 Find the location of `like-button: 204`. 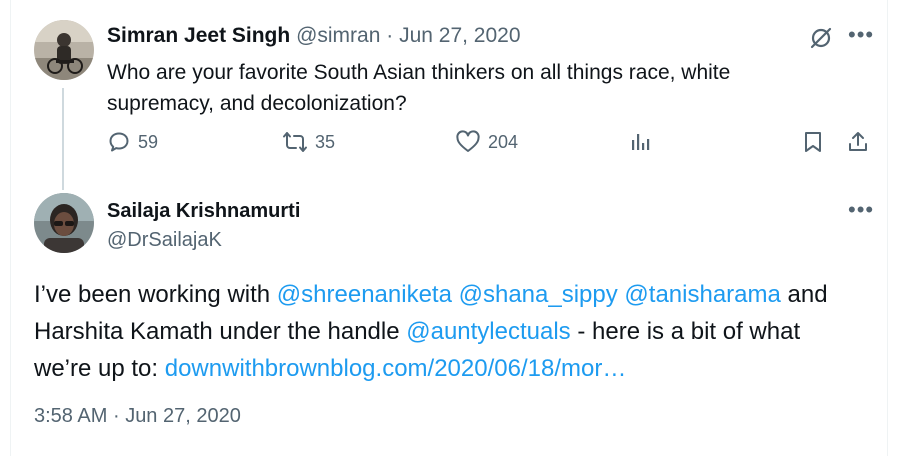

like-button: 204 is located at coordinates (486, 142).